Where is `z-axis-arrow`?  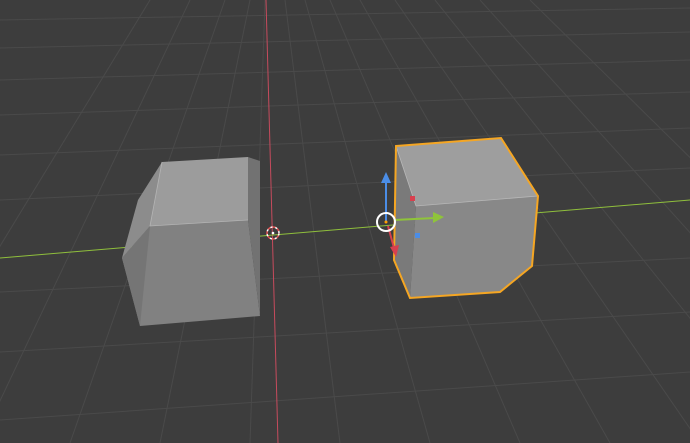 z-axis-arrow is located at coordinates (386, 177).